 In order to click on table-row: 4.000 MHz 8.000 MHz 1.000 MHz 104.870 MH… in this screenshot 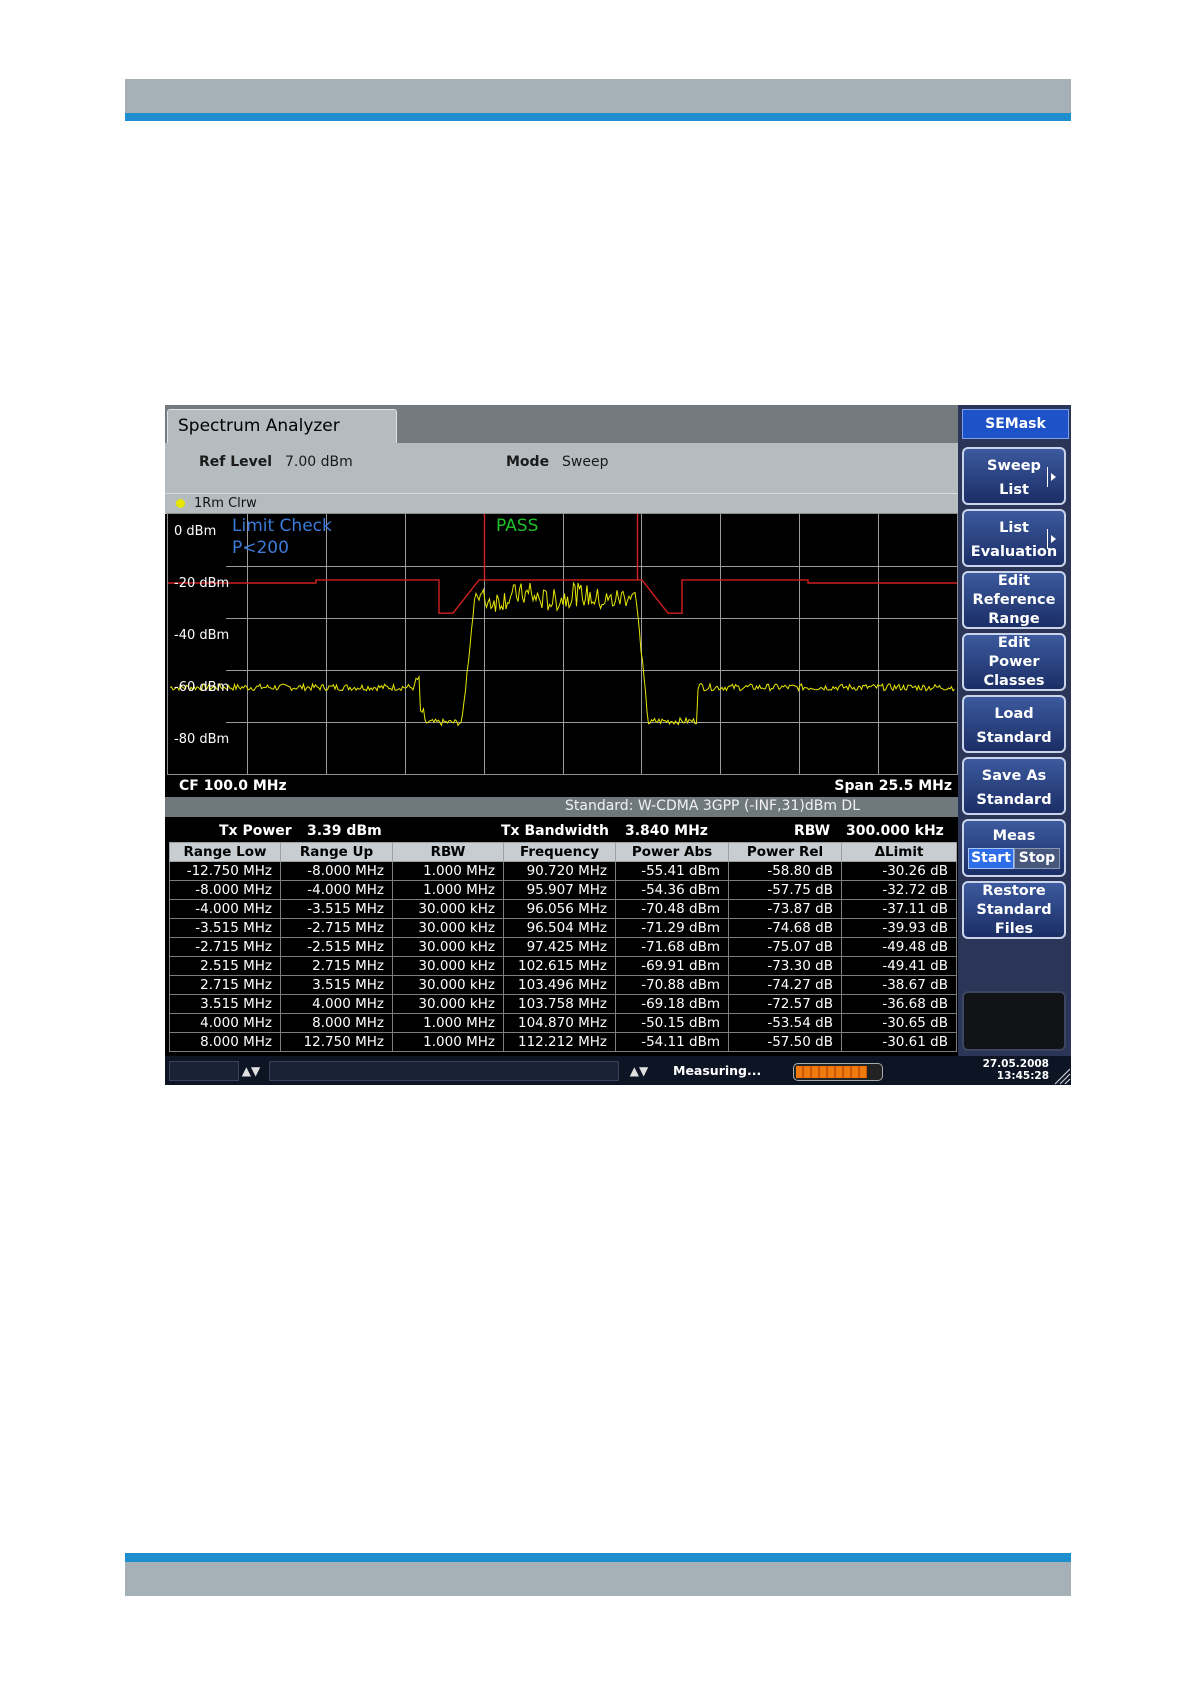, I will do `click(563, 1023)`.